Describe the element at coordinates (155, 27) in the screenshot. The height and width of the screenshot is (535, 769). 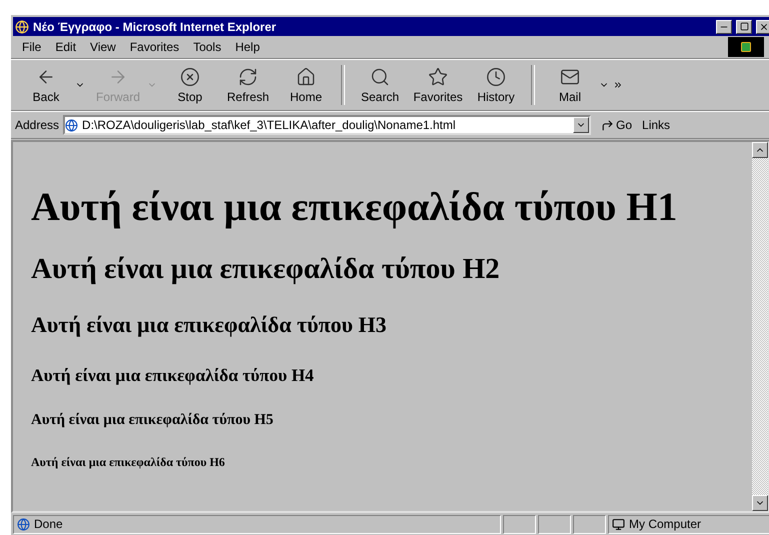
I see `window-title: Νέο Έγγραφο - Microsoft Internet Explorer` at that location.